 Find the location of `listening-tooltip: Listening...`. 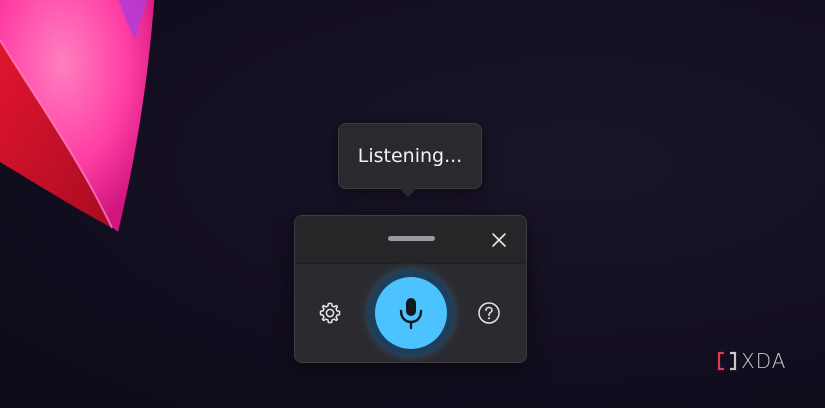

listening-tooltip: Listening... is located at coordinates (410, 156).